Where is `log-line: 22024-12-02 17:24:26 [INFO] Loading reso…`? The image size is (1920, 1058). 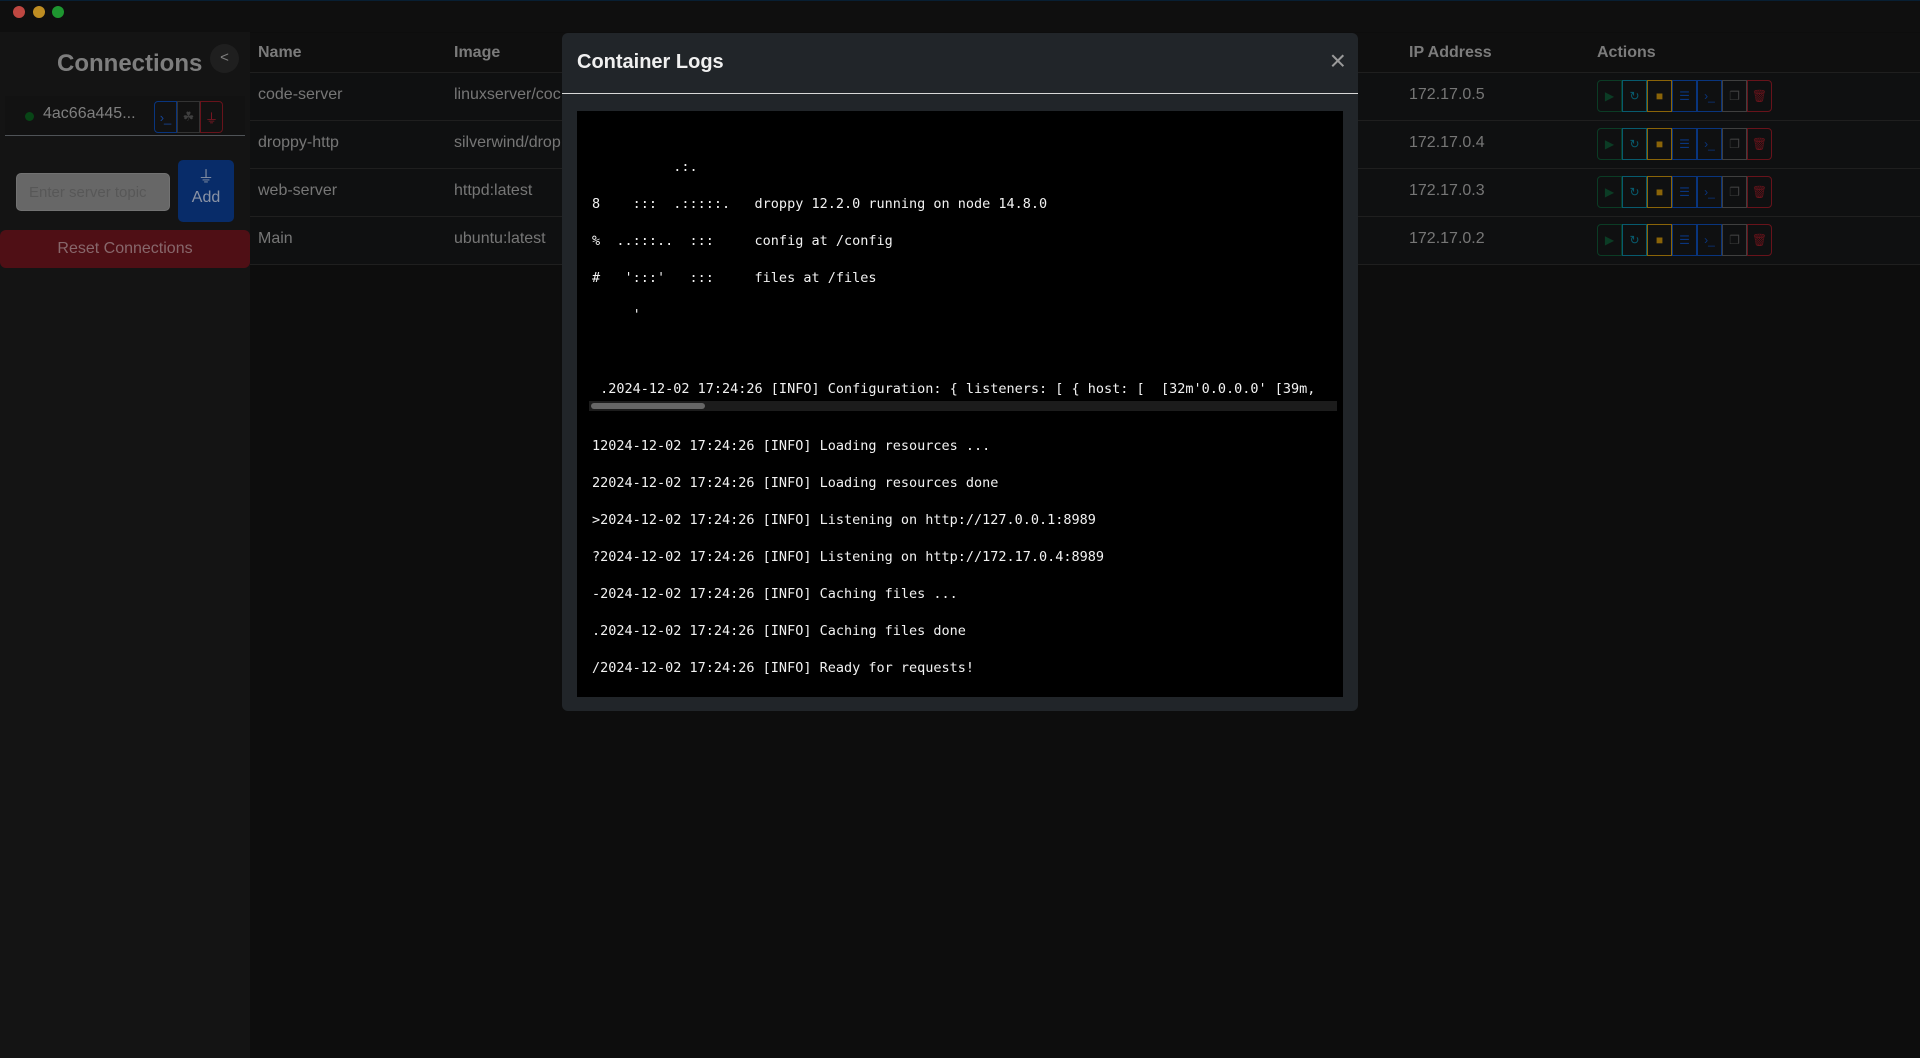 log-line: 22024-12-02 17:24:26 [INFO] Loading reso… is located at coordinates (795, 483).